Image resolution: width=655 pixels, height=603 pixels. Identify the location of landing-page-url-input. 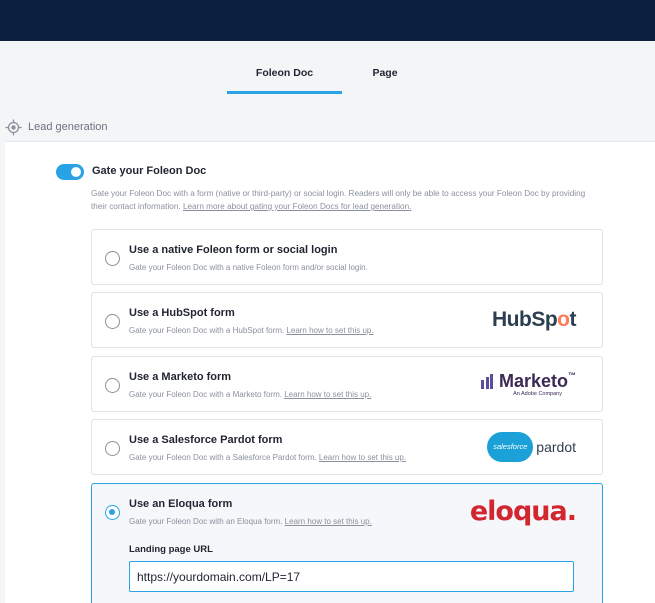
(351, 576).